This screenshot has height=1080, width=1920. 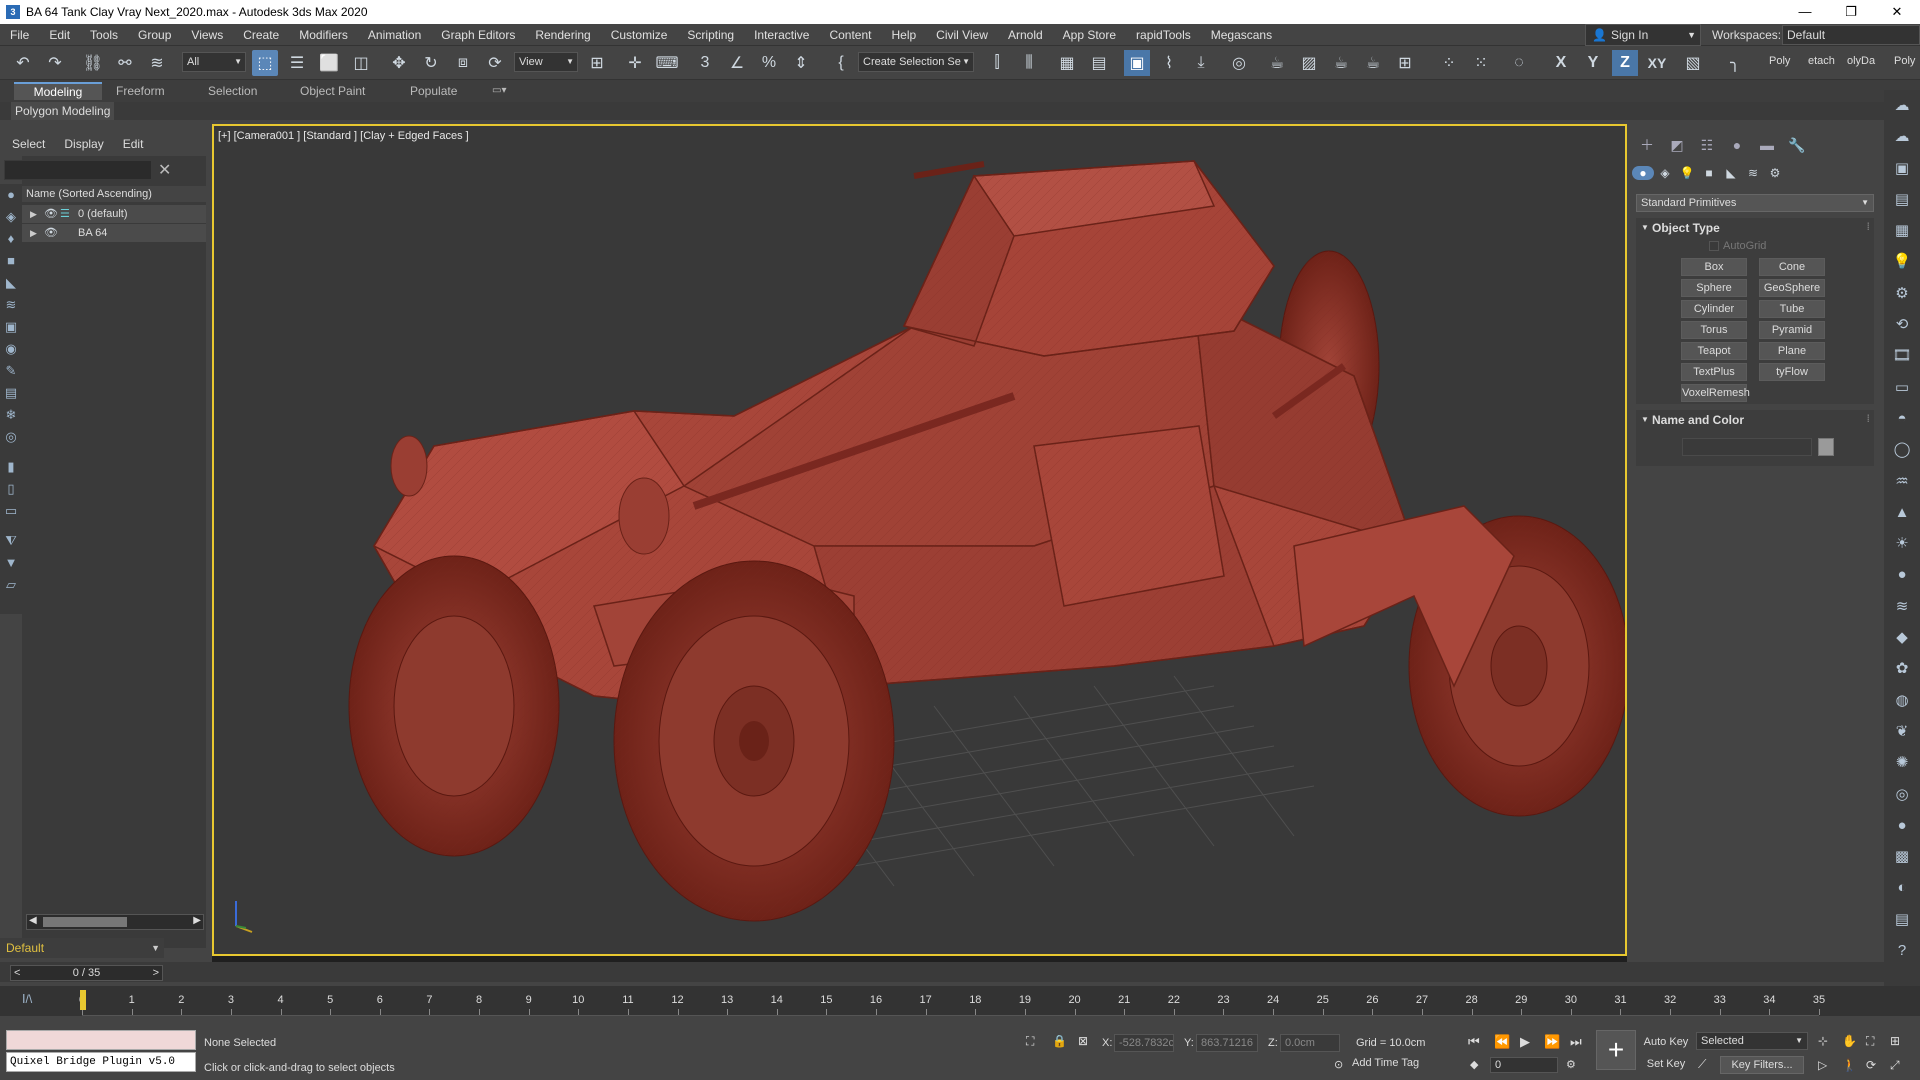 I want to click on image-icon: ▣, so click(x=1902, y=168).